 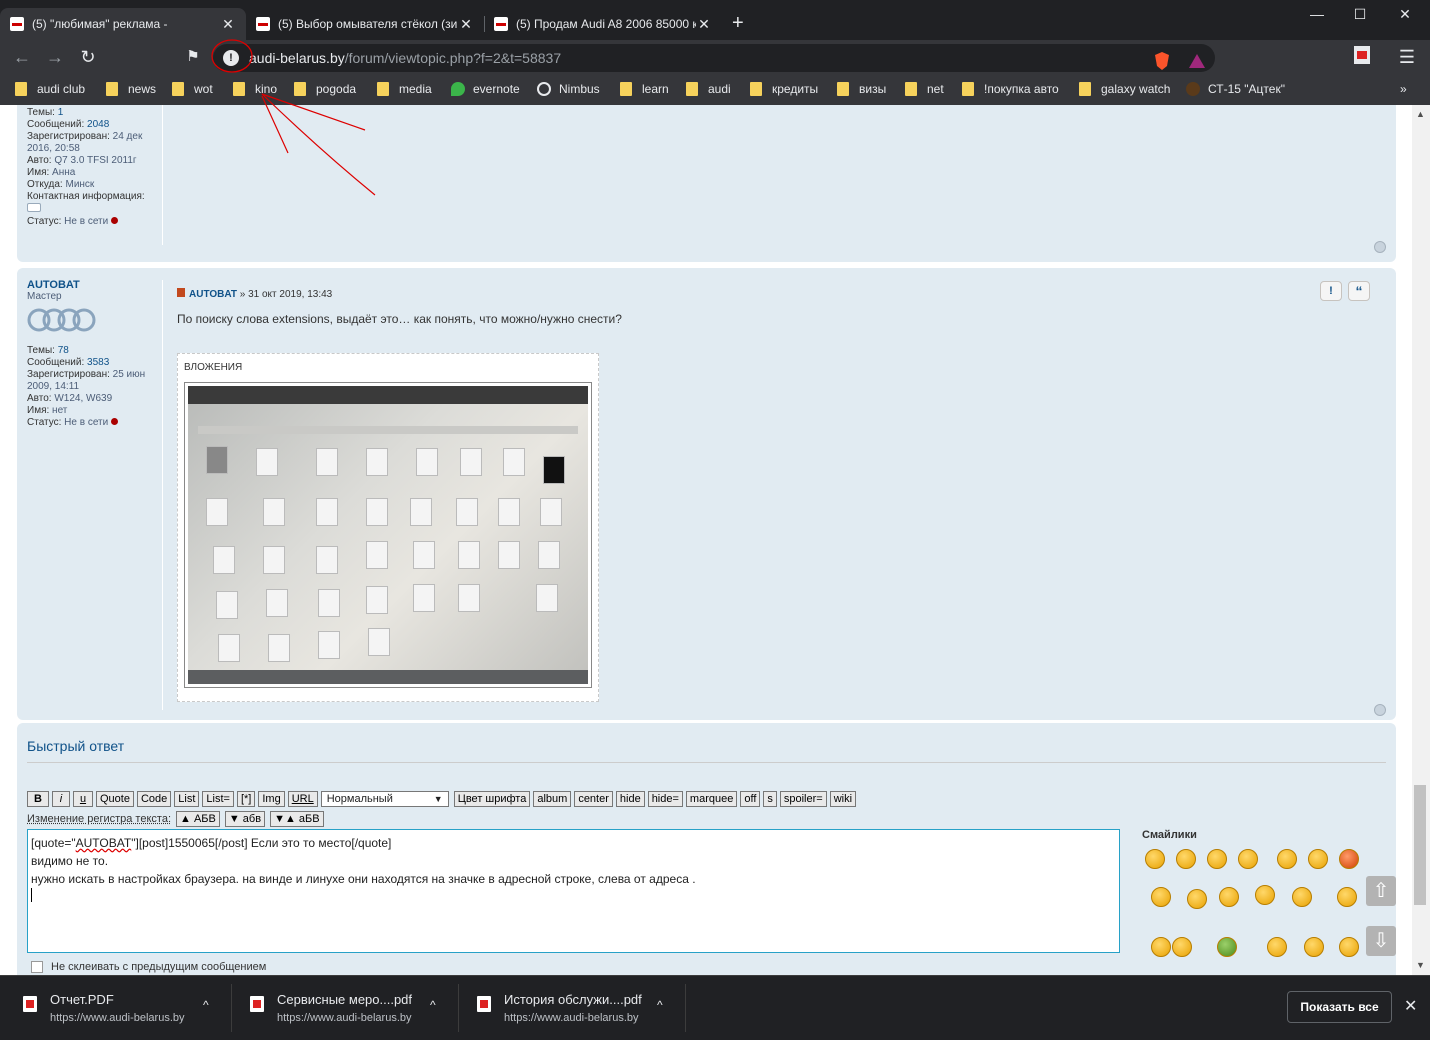 I want to click on tab-3: (5) Продам Audi A8 2006 85000 км ✕, so click(x=603, y=24).